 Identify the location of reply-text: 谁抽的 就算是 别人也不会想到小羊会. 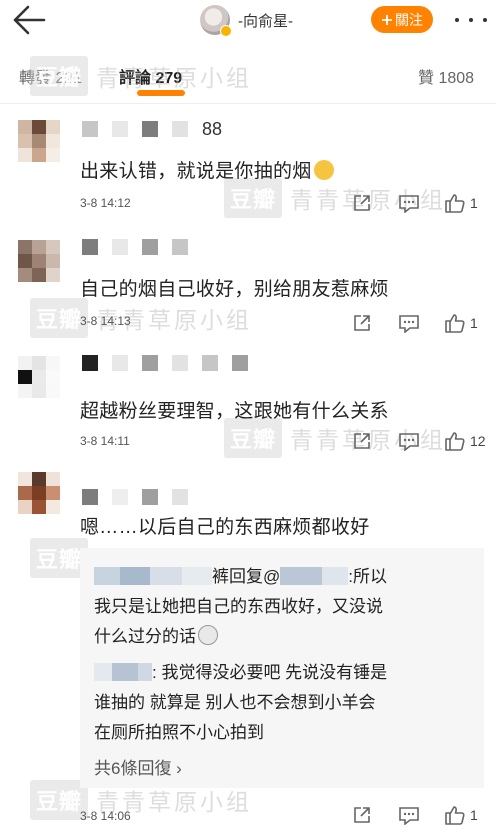
(235, 702).